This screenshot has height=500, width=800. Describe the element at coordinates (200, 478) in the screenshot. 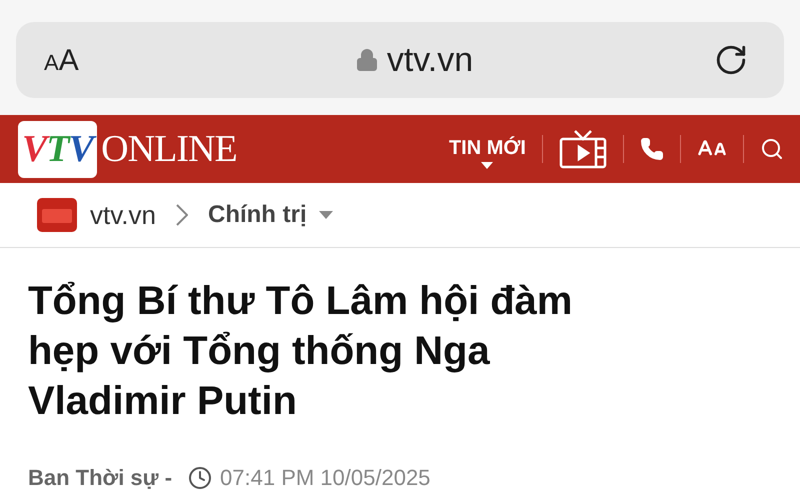

I see `clock-icon` at that location.